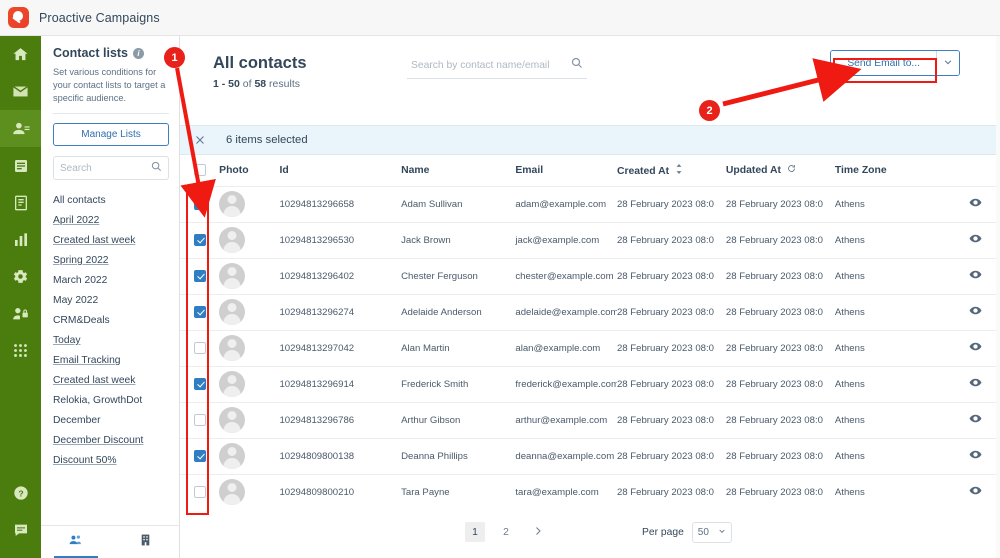 This screenshot has width=1000, height=558. Describe the element at coordinates (111, 200) in the screenshot. I see `list-item: All contacts` at that location.